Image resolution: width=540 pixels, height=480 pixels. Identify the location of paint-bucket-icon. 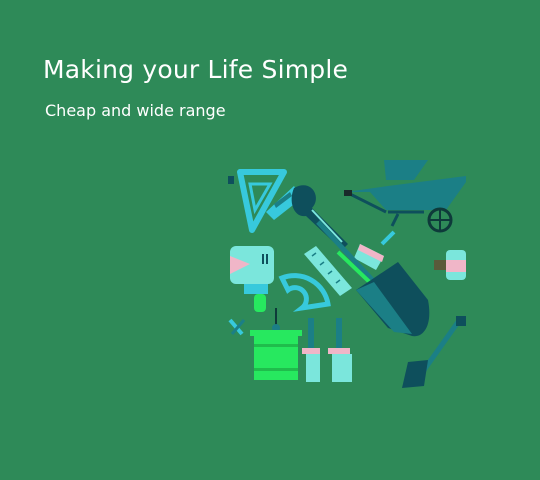
(276, 344).